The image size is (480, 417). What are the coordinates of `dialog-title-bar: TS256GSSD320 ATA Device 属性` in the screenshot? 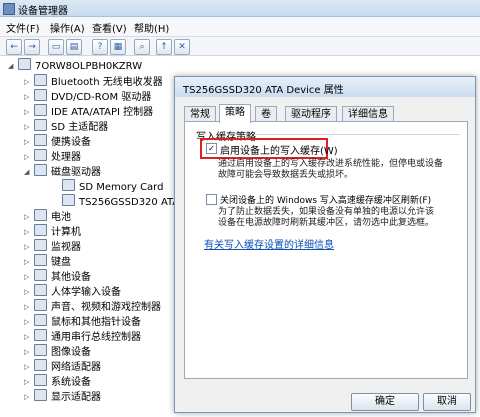 It's located at (325, 87).